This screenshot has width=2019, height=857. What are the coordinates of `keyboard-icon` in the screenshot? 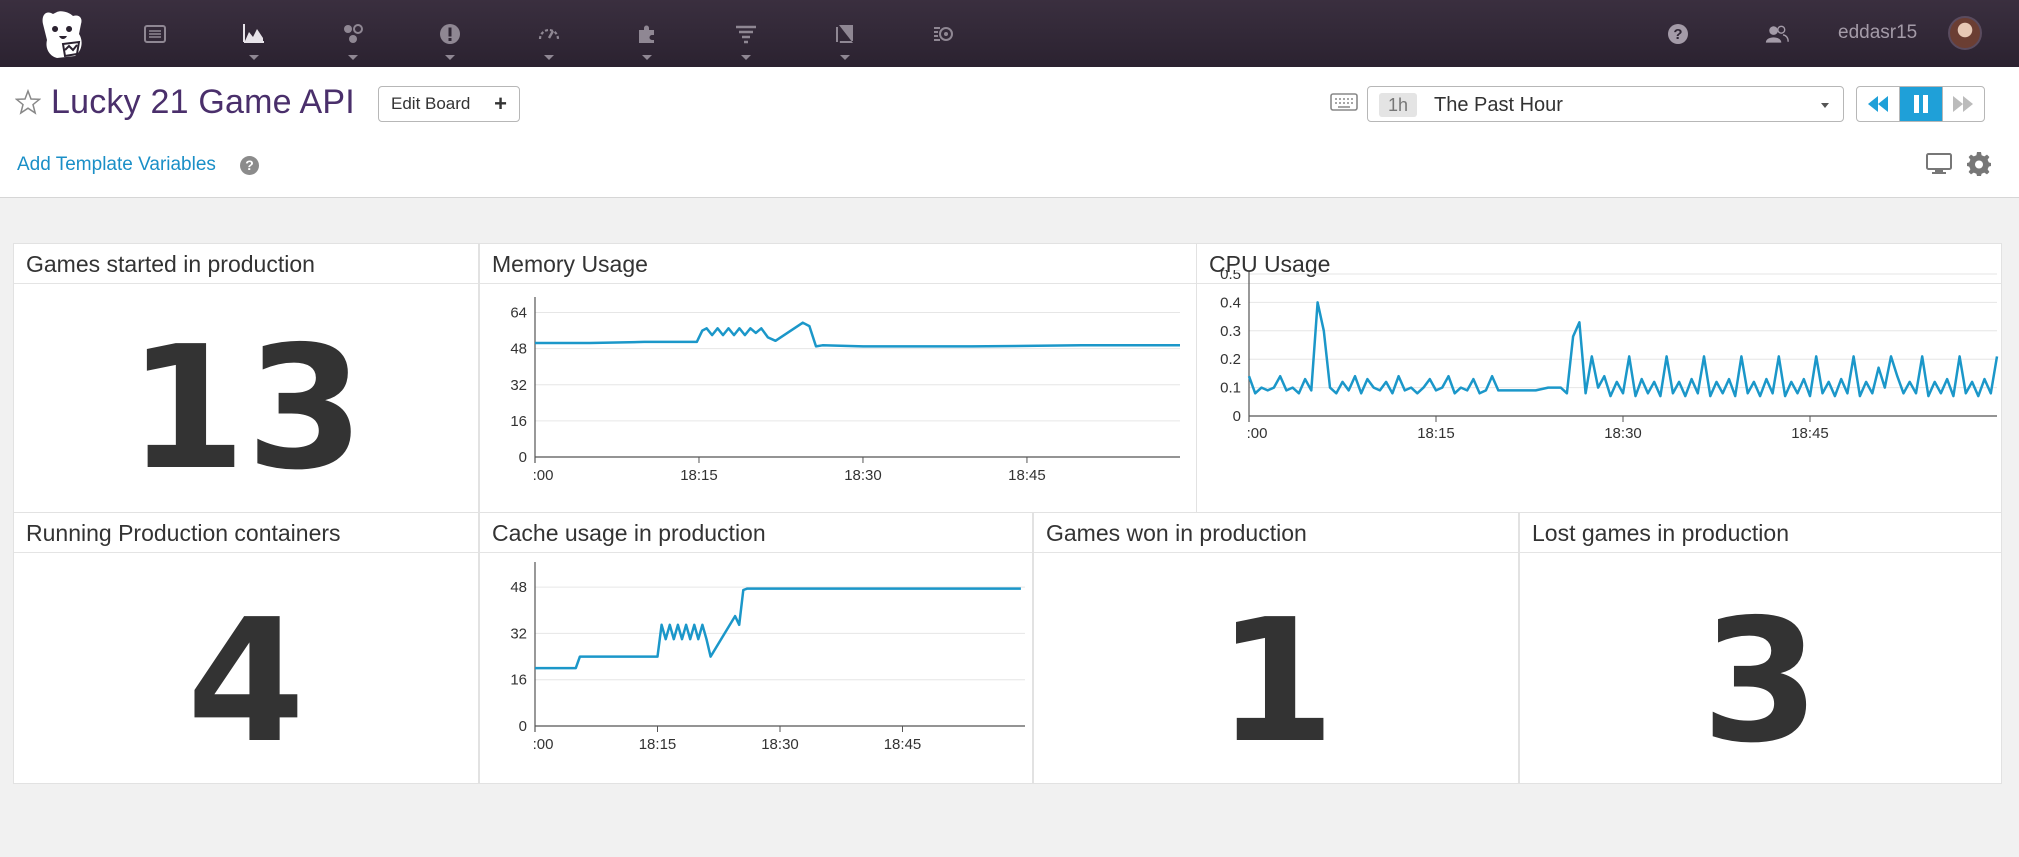 It's located at (1344, 102).